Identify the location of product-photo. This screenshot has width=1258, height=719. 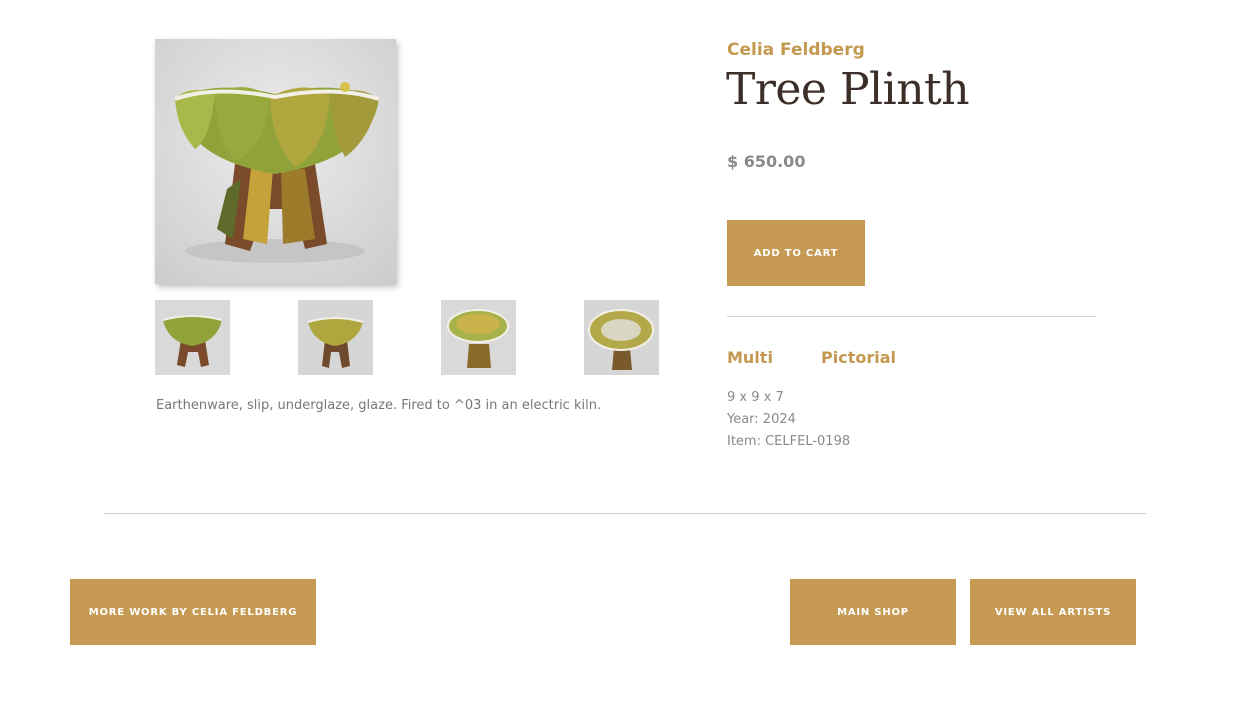
(275, 161).